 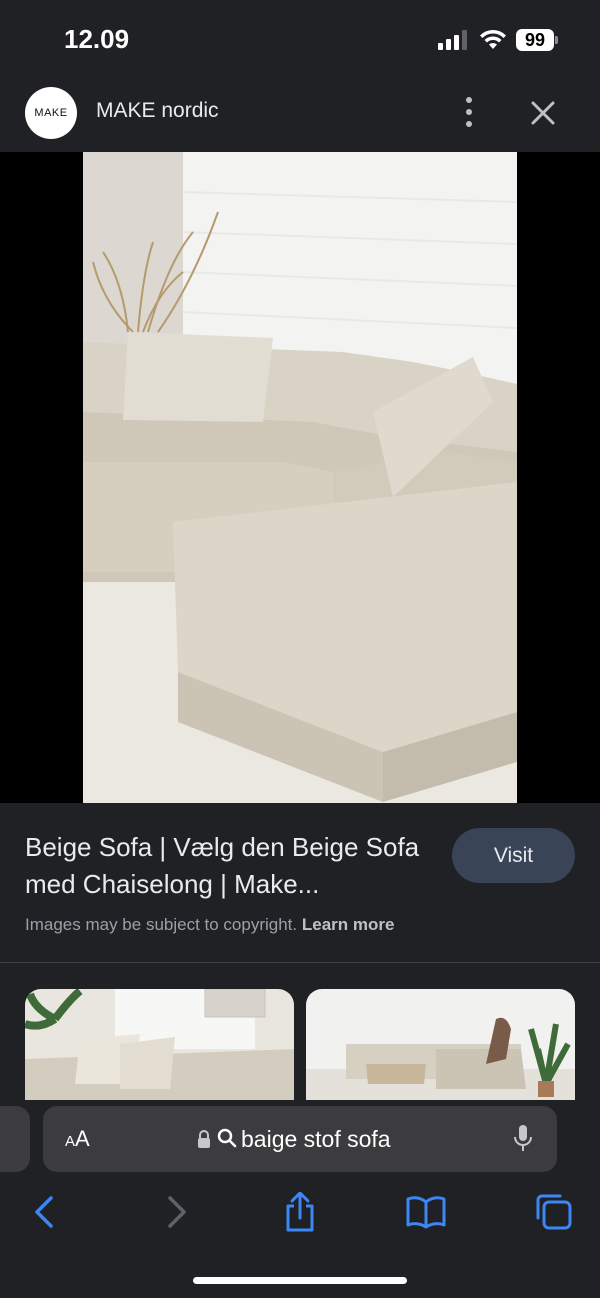 I want to click on reader-options-button: AA, so click(x=77, y=1139).